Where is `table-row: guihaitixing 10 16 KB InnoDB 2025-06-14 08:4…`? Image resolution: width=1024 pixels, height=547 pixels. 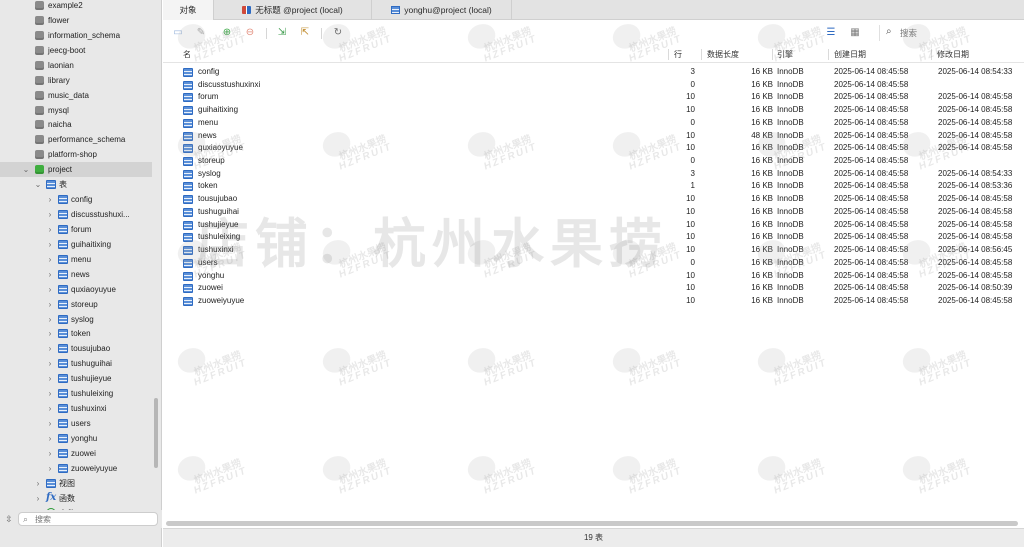 table-row: guihaitixing 10 16 KB InnoDB 2025-06-14 08:4… is located at coordinates (593, 110).